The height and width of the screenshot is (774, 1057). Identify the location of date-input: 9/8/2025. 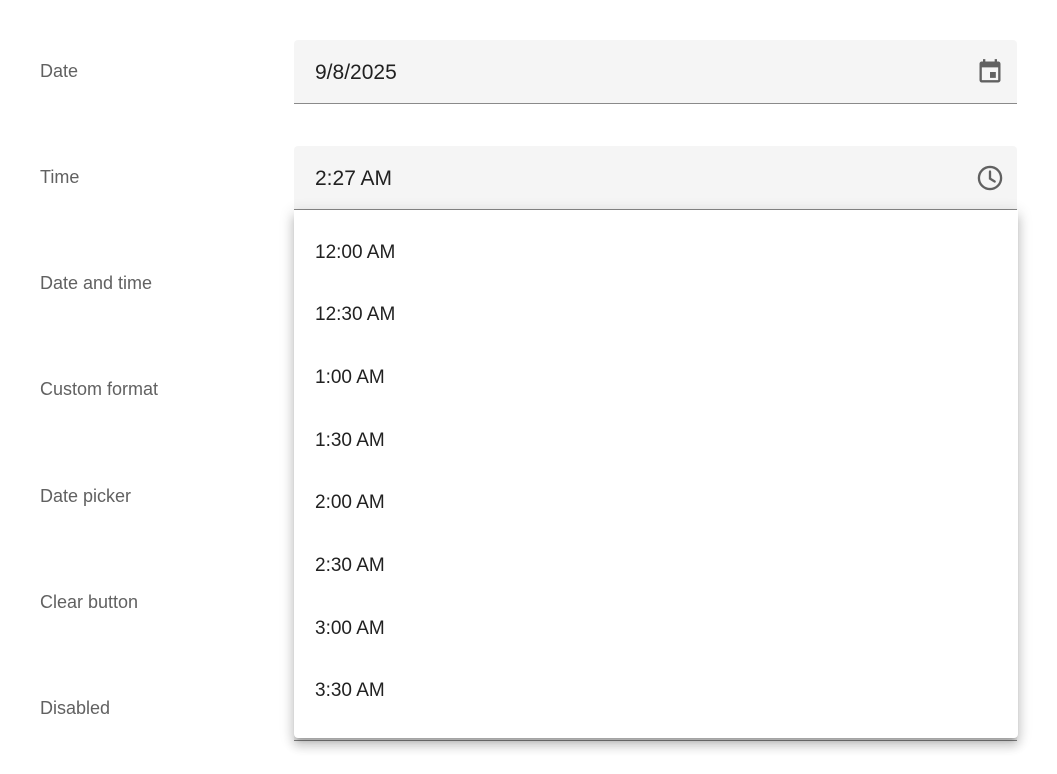
(655, 72).